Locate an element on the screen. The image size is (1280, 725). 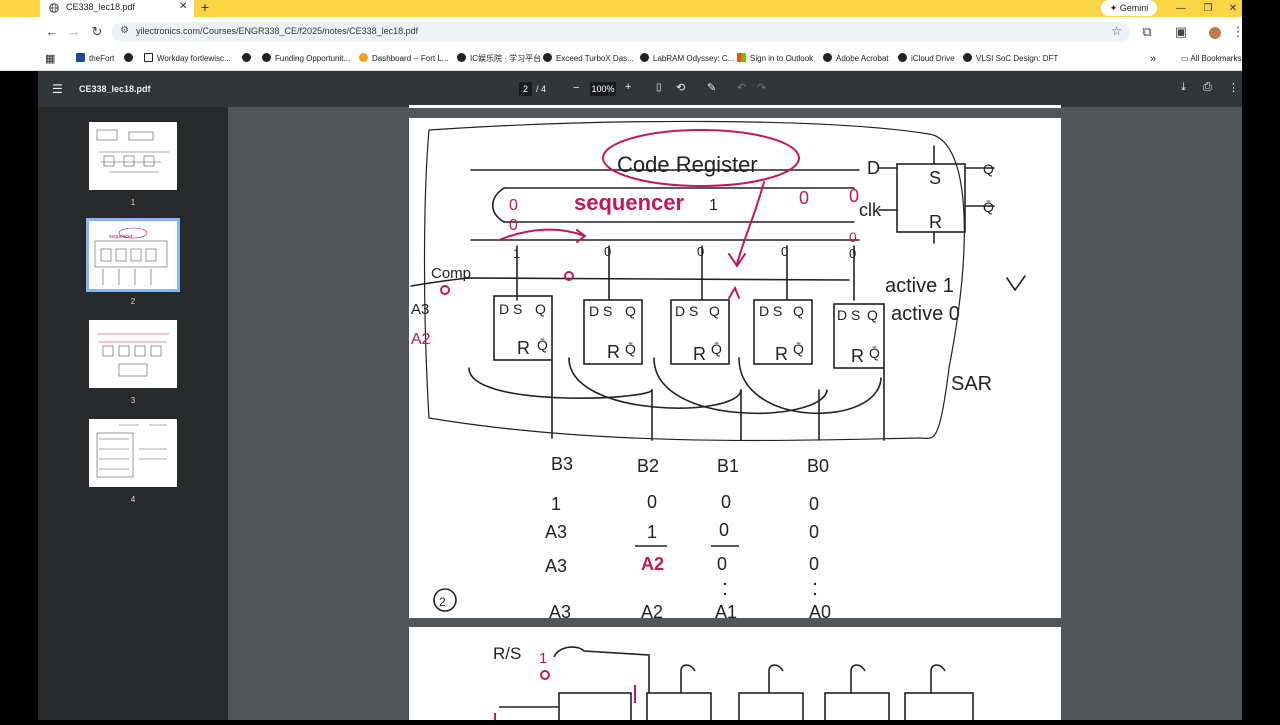
sequencer-label: sequencer is located at coordinates (629, 202).